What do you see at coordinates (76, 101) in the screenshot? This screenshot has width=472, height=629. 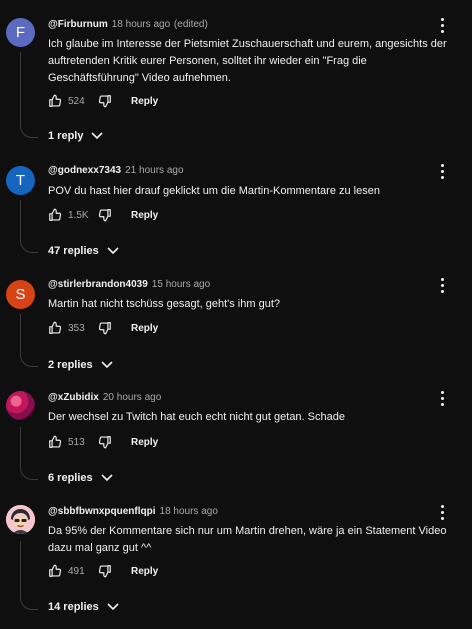 I see `like-count: 524` at bounding box center [76, 101].